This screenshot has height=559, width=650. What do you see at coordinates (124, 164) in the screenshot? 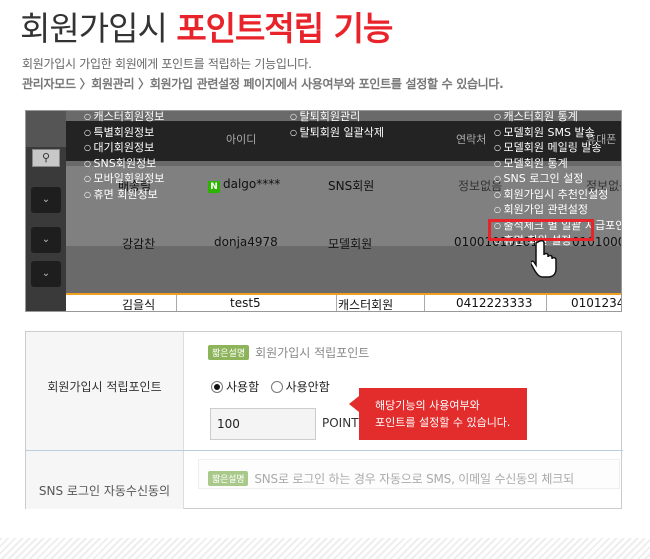
I see `menu-item: SNS회원정보` at bounding box center [124, 164].